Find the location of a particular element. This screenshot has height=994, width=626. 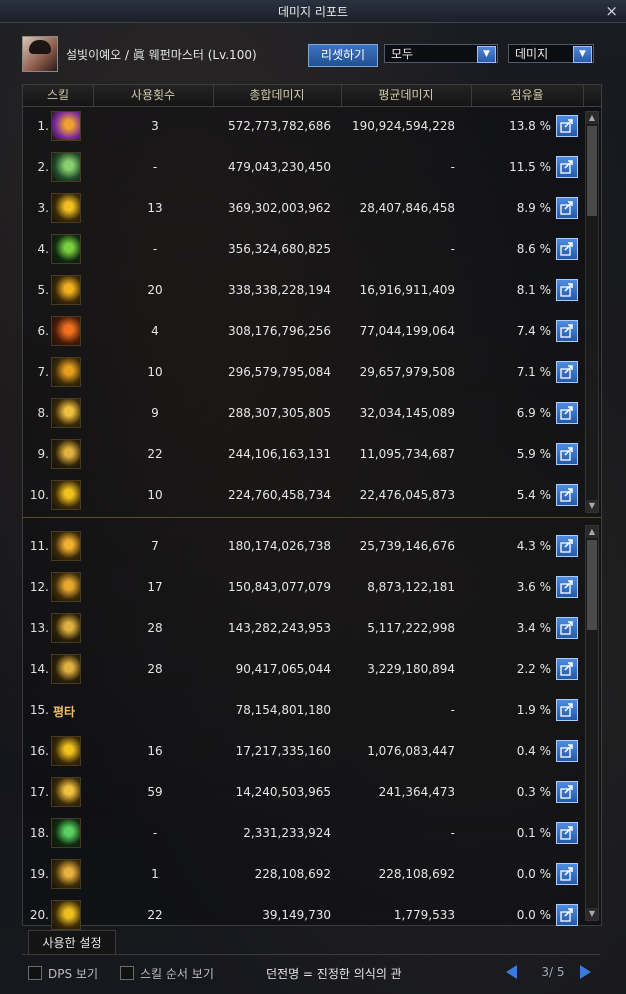

row-rank: 18. is located at coordinates (39, 833).